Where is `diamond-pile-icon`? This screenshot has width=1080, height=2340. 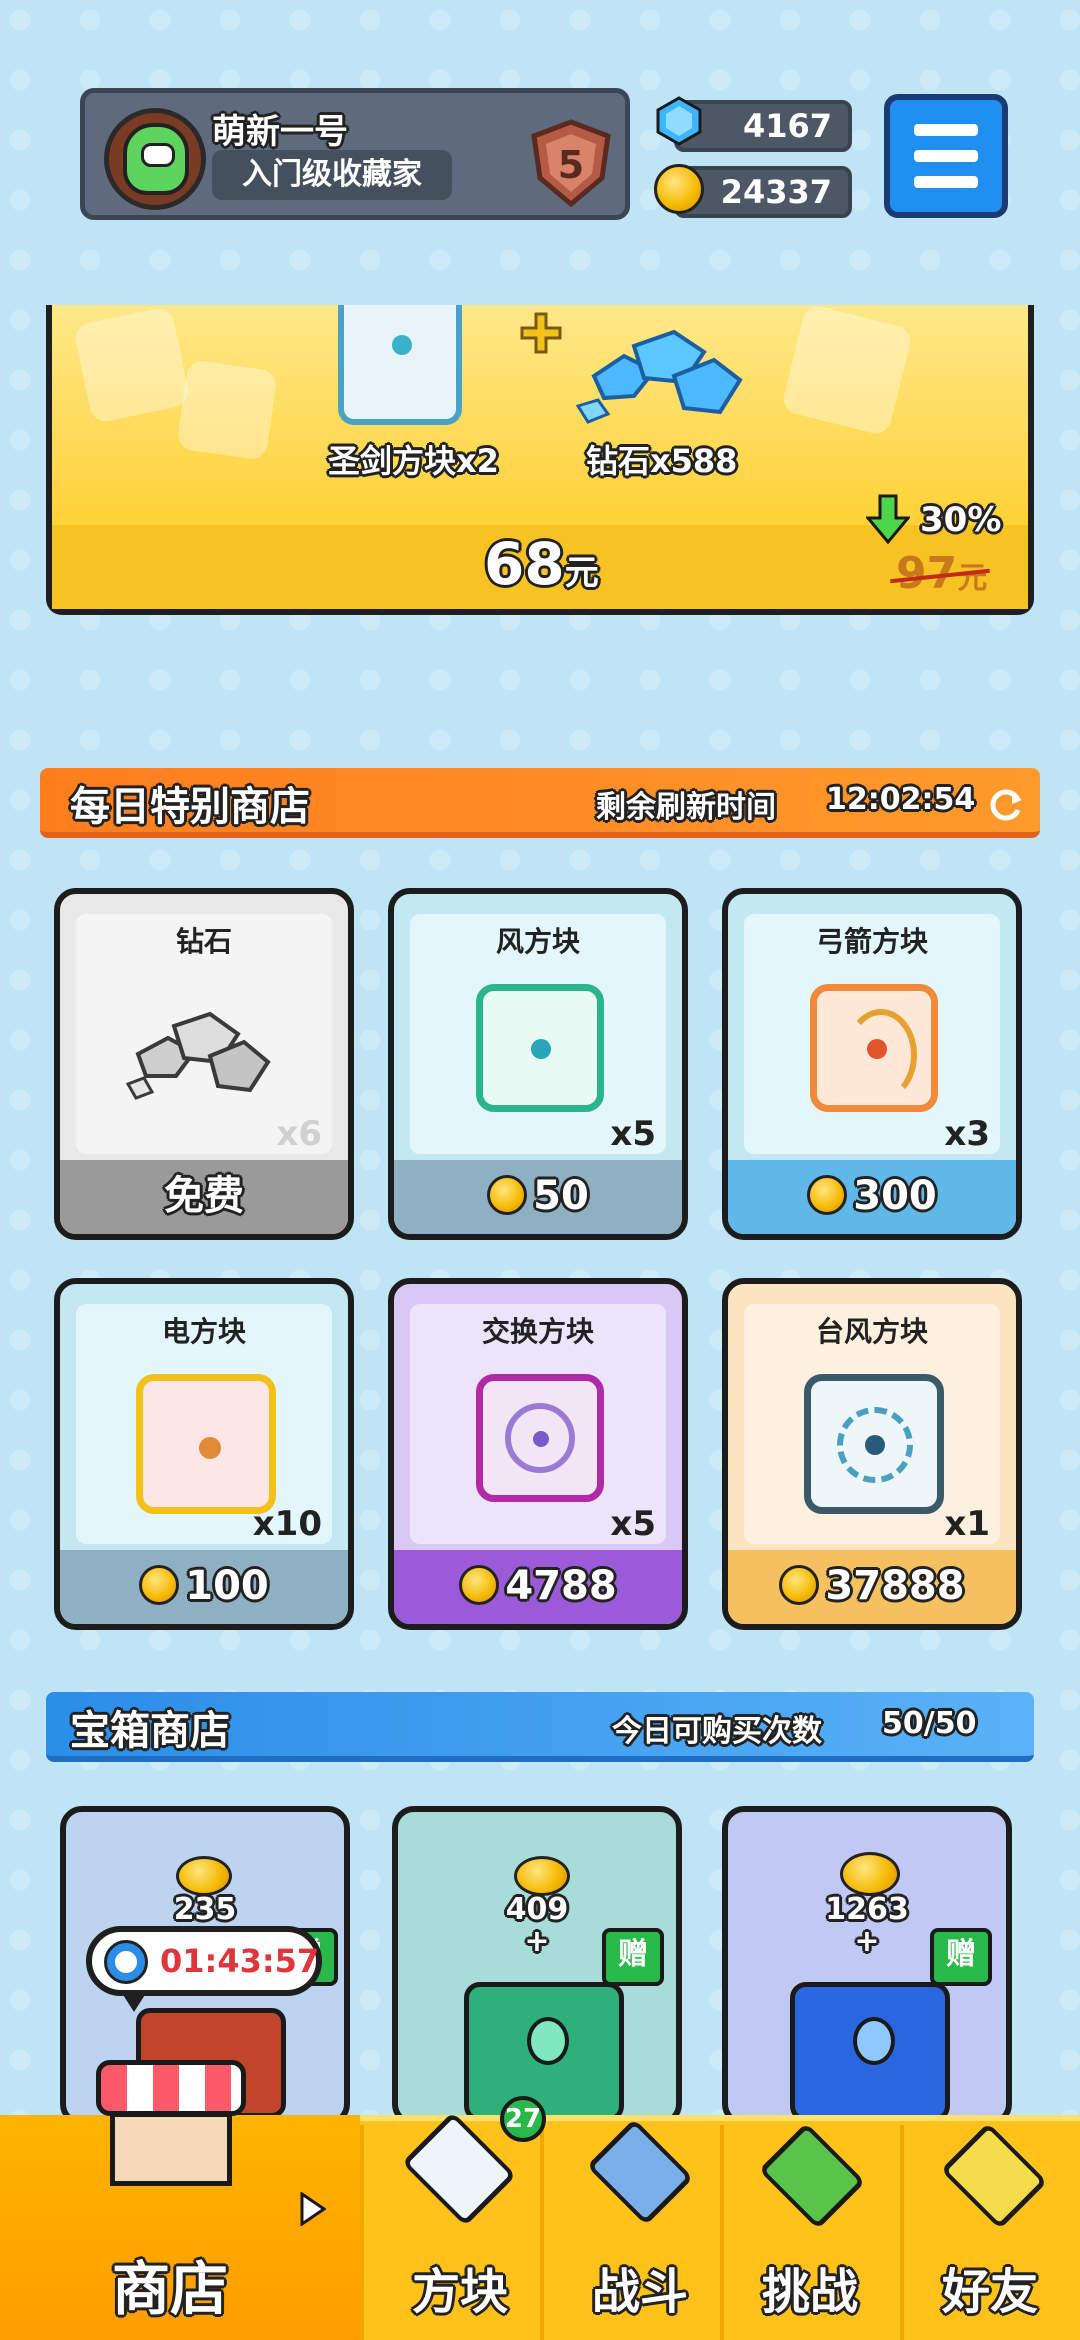 diamond-pile-icon is located at coordinates (659, 376).